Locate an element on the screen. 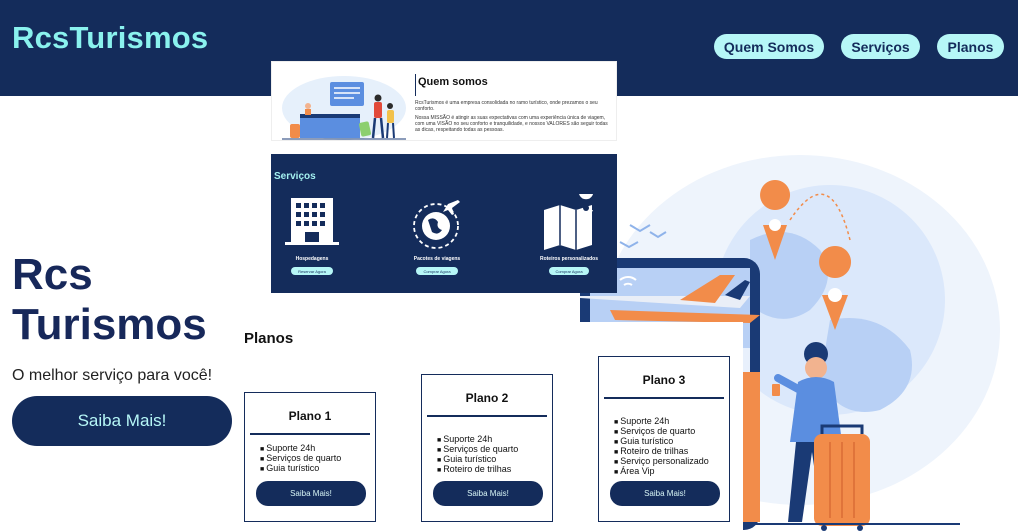  reservar-agora-button: Reservar Agora is located at coordinates (312, 271).